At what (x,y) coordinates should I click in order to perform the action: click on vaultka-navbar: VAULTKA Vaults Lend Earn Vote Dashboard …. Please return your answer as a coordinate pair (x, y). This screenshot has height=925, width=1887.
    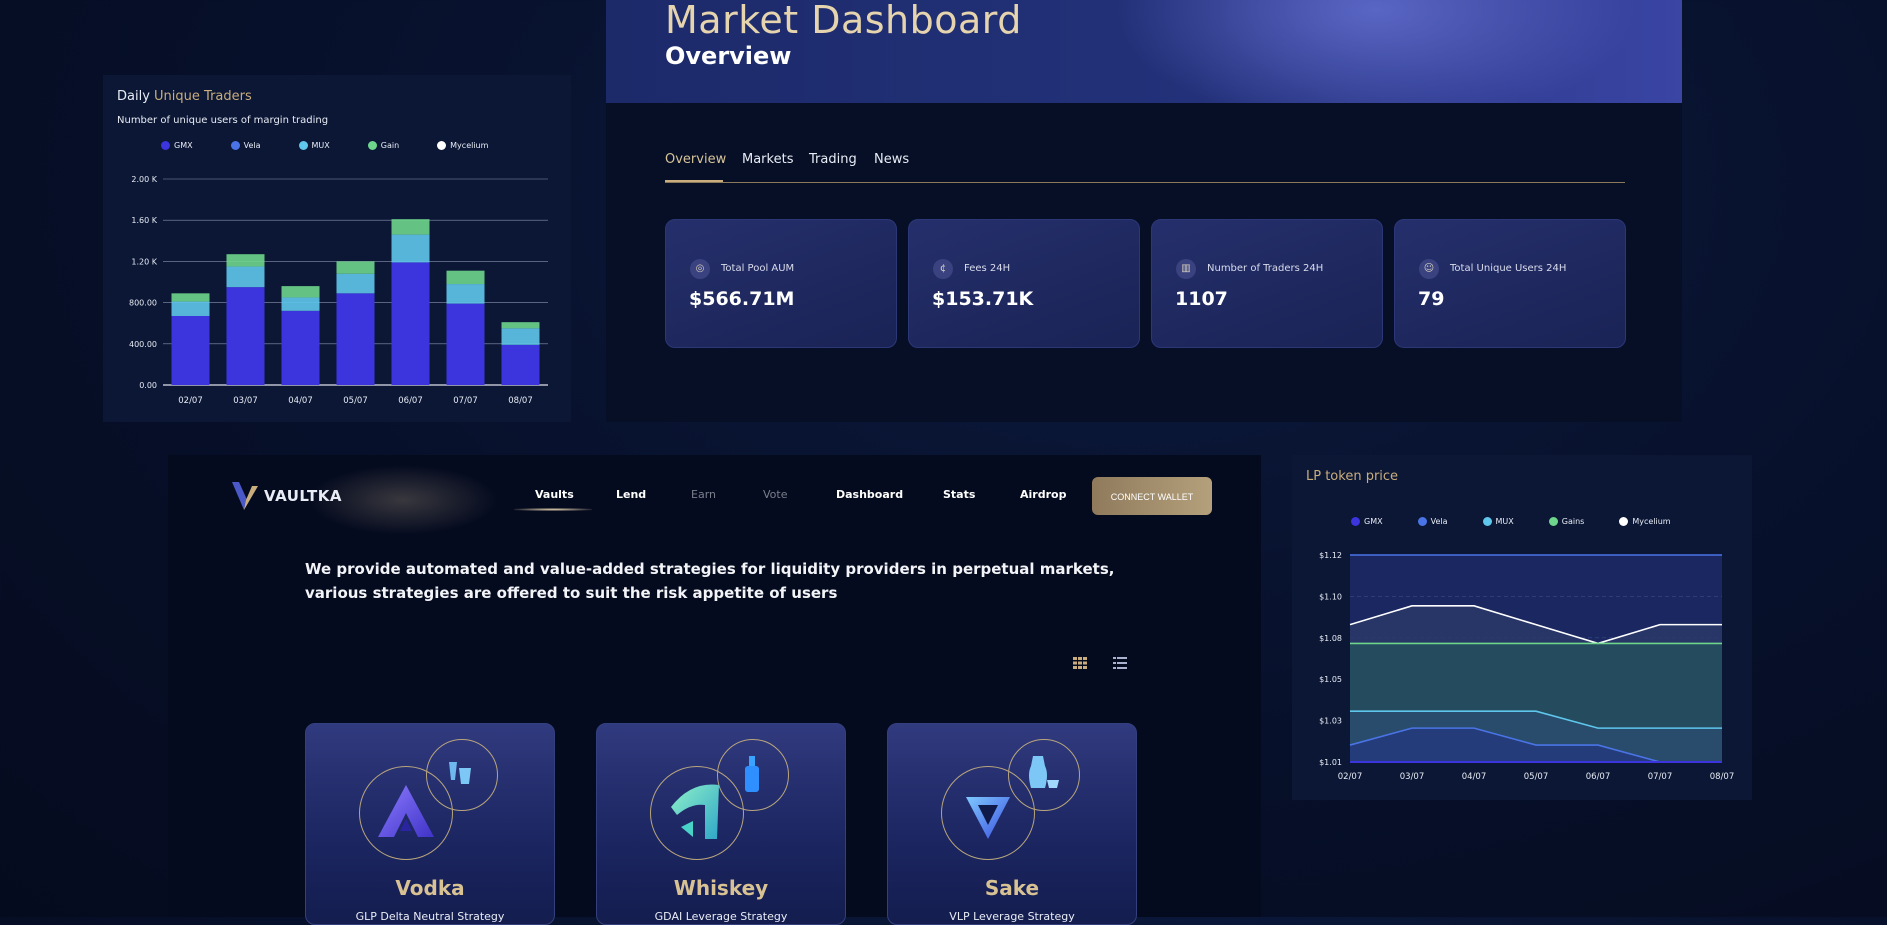
    Looking at the image, I should click on (714, 495).